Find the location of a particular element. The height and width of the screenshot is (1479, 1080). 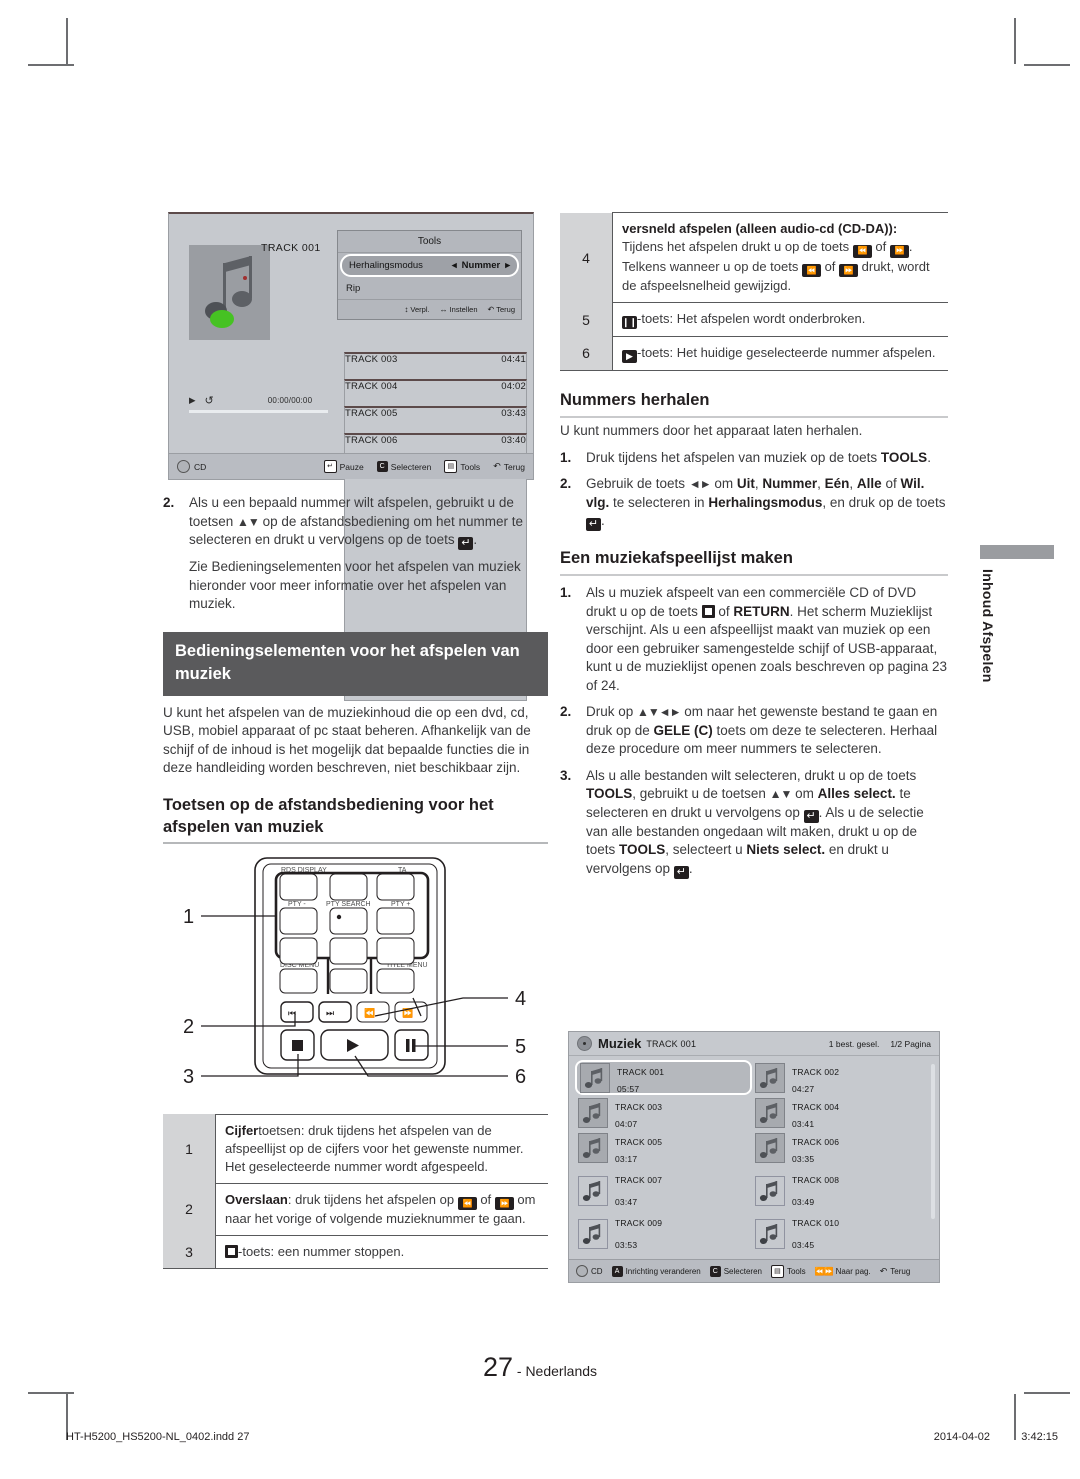

list-item: TRACK 002 04:27 is located at coordinates (840, 1077).